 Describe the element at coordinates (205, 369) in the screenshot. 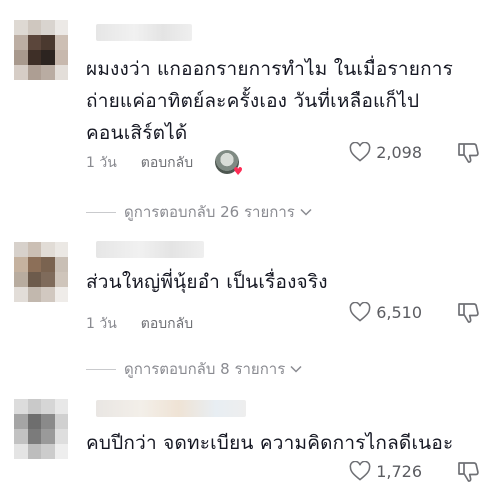

I see `view-replies-label: ดูการตอบกลับ 8 รายการ` at that location.